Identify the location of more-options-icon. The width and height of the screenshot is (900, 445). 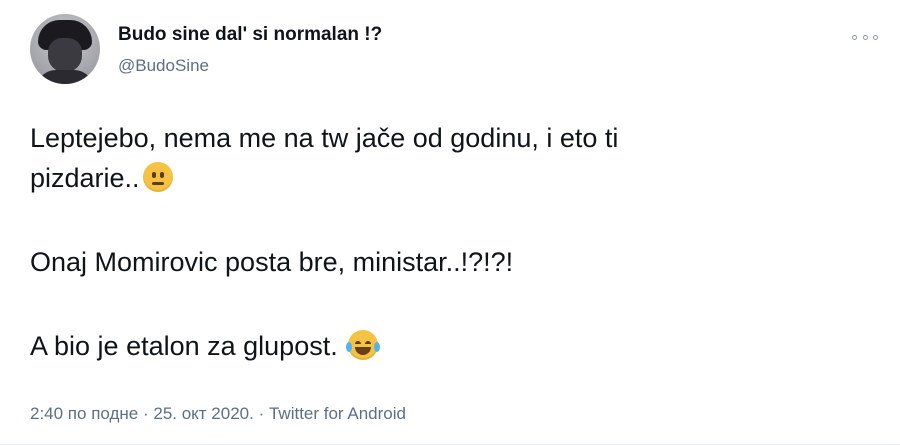
(865, 37).